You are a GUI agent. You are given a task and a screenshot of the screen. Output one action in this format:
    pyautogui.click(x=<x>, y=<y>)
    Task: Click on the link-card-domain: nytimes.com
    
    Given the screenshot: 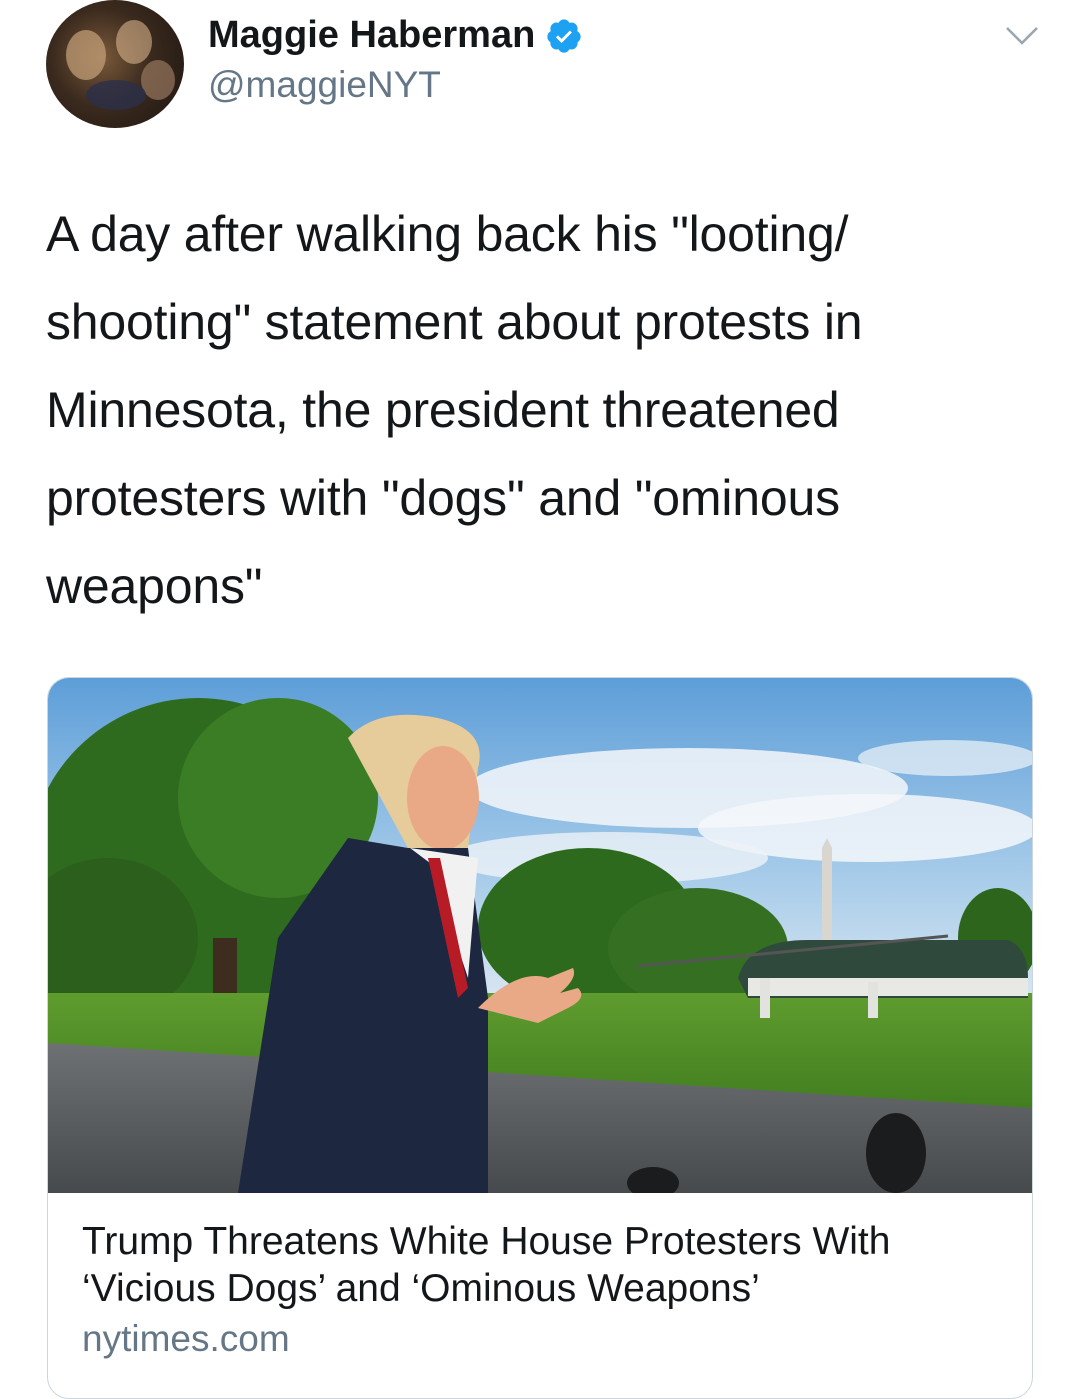 What is the action you would take?
    pyautogui.click(x=186, y=1338)
    